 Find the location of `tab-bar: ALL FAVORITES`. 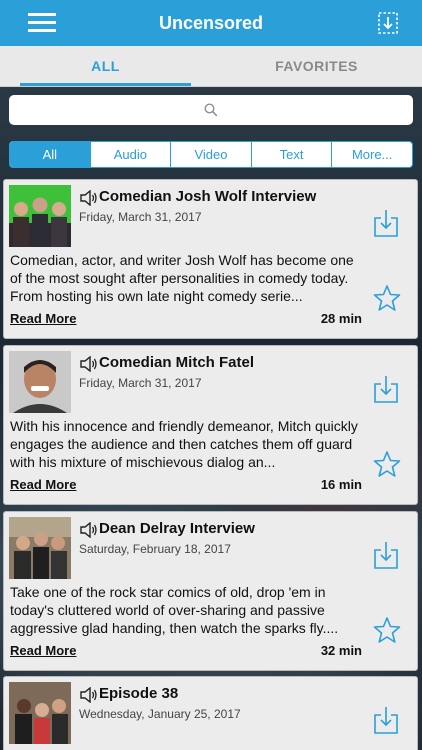

tab-bar: ALL FAVORITES is located at coordinates (211, 66).